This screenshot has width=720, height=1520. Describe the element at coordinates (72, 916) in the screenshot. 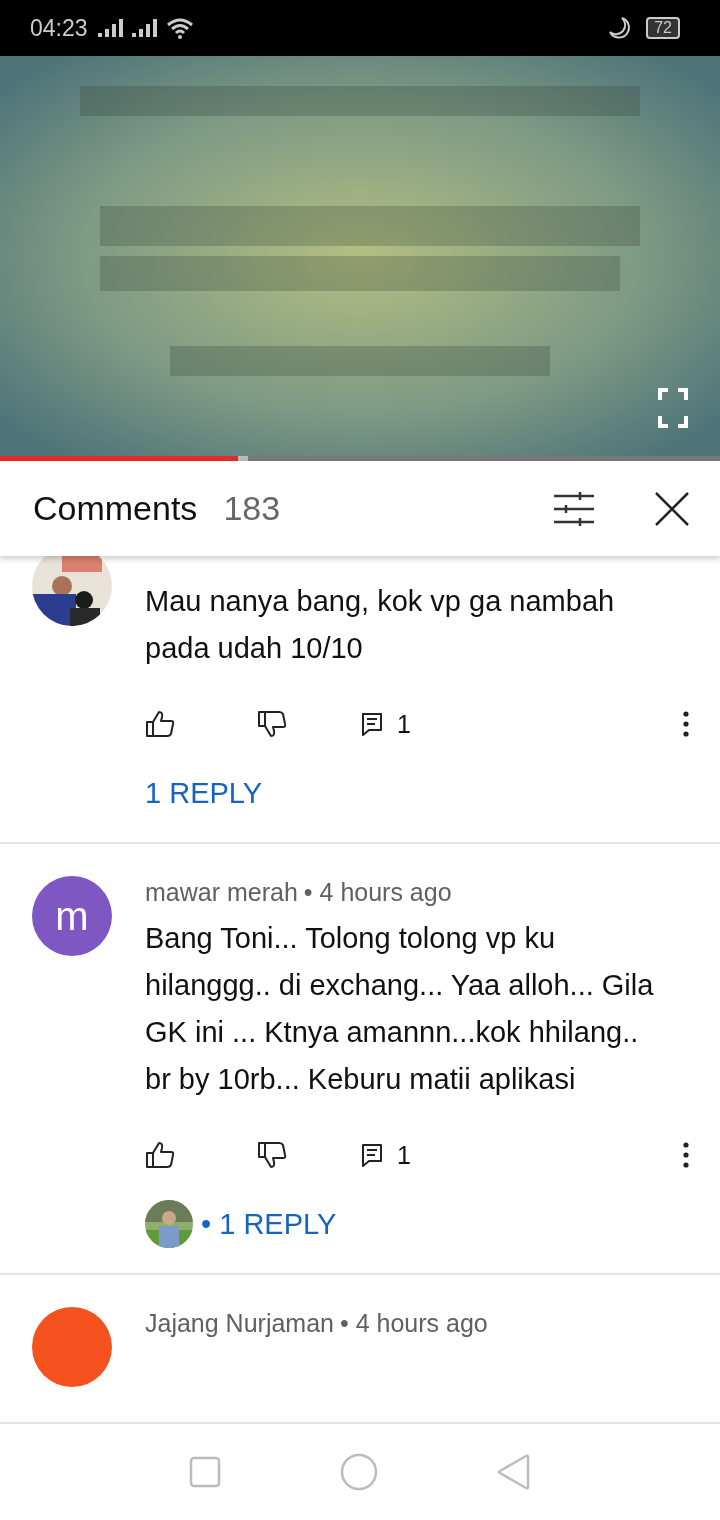

I see `avatar: m` at that location.